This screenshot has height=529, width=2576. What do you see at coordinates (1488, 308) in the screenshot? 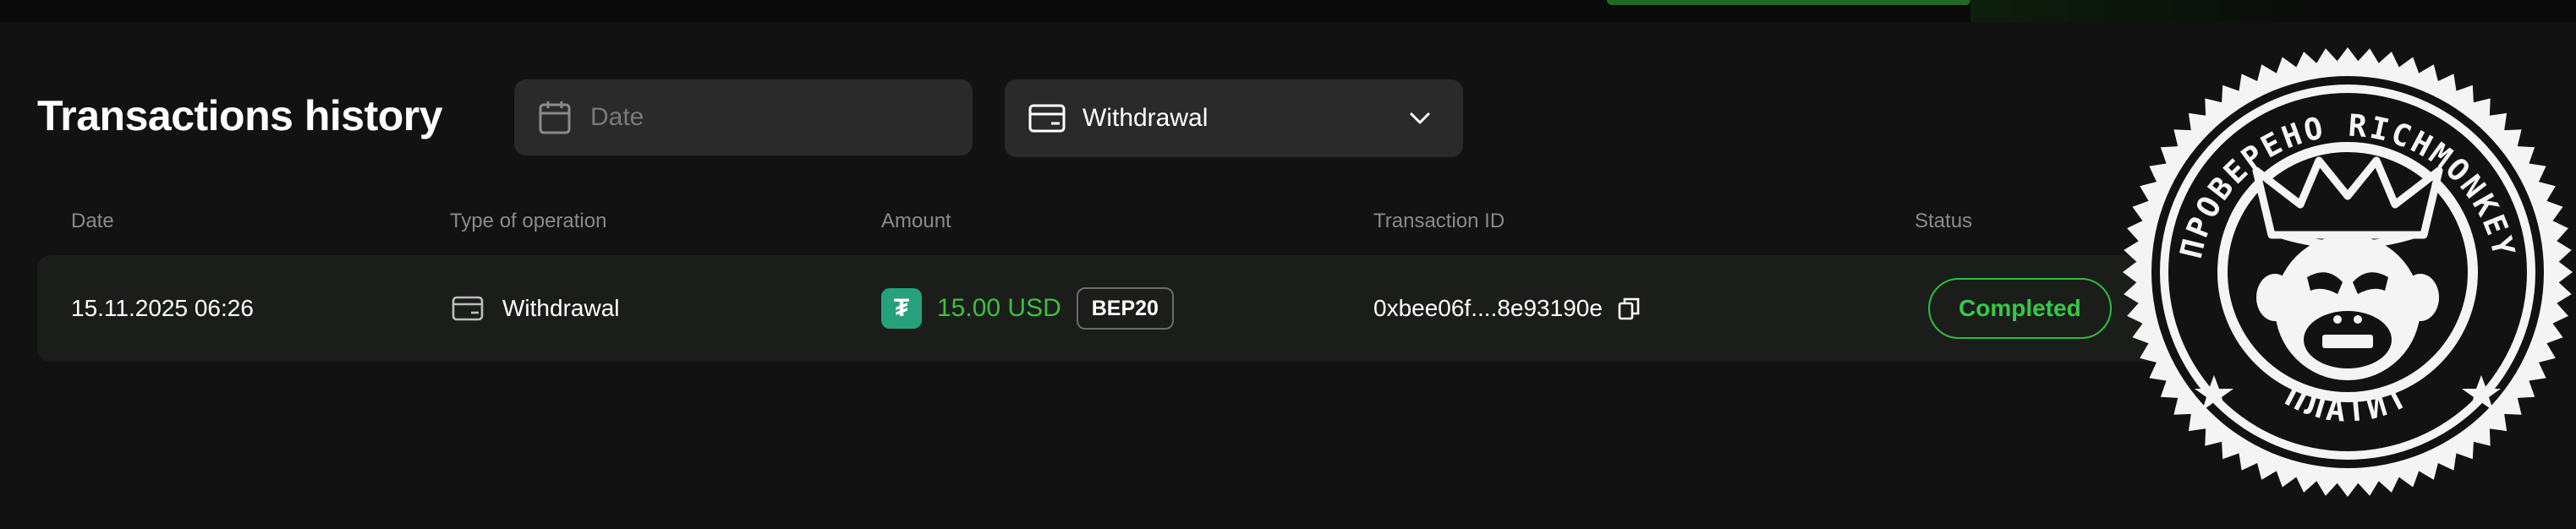
I see `transaction-id: 0xbee06f....8e93190e` at bounding box center [1488, 308].